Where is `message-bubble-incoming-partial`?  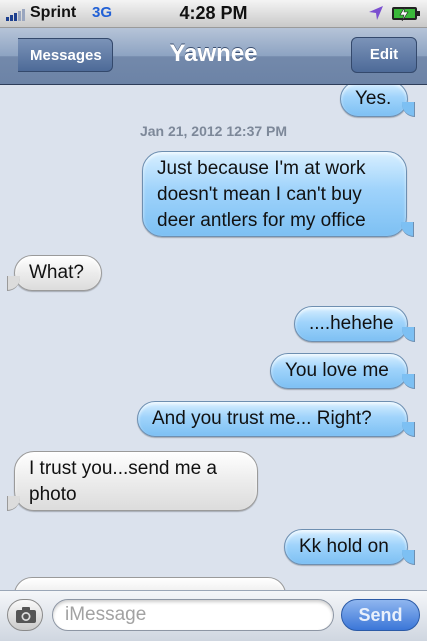 message-bubble-incoming-partial is located at coordinates (150, 583).